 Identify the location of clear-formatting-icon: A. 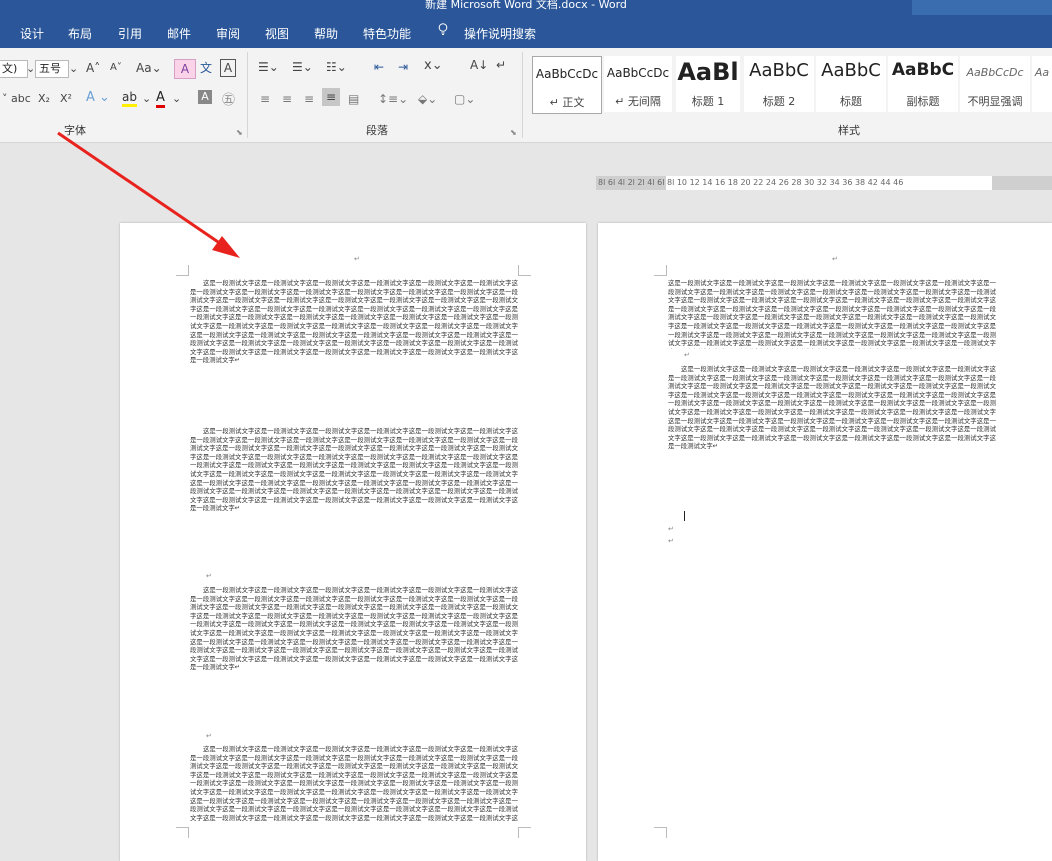
(185, 69).